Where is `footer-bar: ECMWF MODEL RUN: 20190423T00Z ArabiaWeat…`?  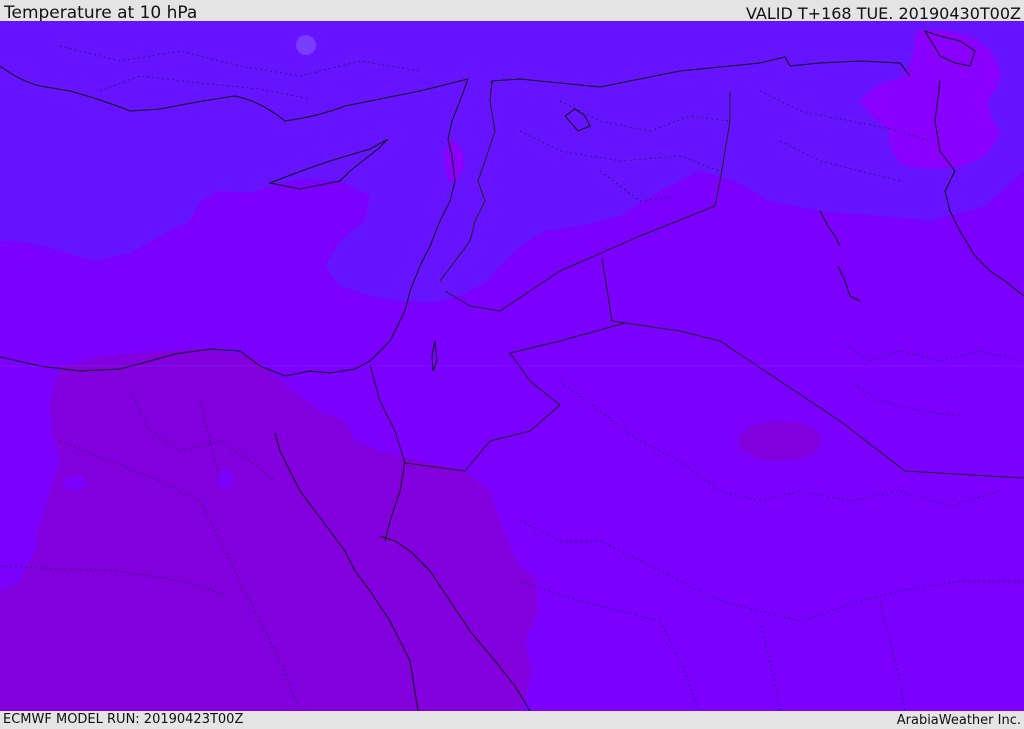
footer-bar: ECMWF MODEL RUN: 20190423T00Z ArabiaWeat… is located at coordinates (512, 720).